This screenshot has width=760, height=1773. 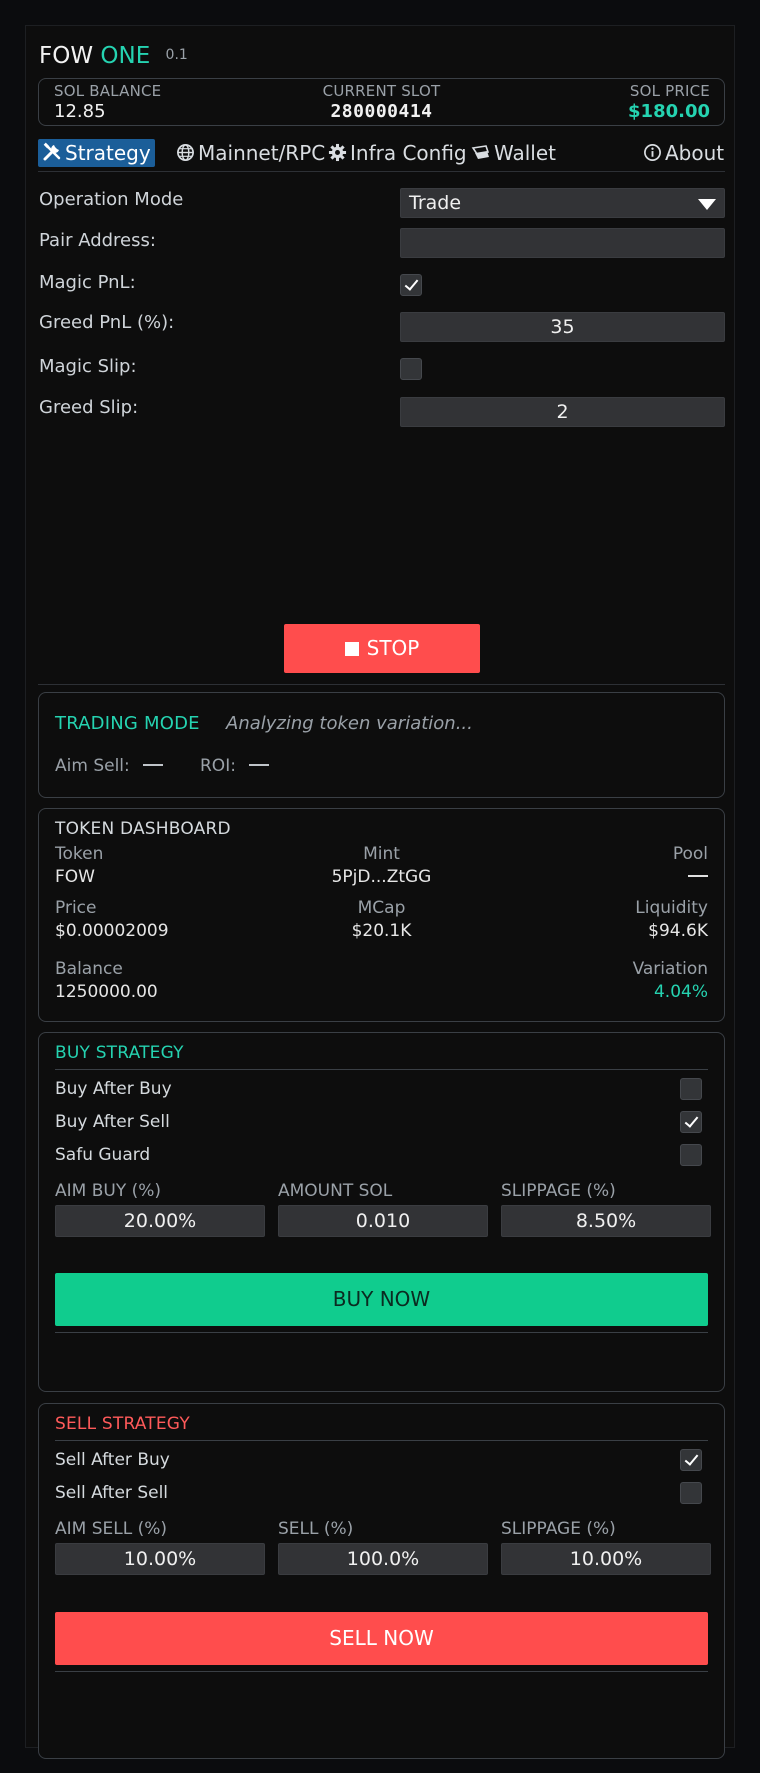 What do you see at coordinates (52, 151) in the screenshot?
I see `tools-icon` at bounding box center [52, 151].